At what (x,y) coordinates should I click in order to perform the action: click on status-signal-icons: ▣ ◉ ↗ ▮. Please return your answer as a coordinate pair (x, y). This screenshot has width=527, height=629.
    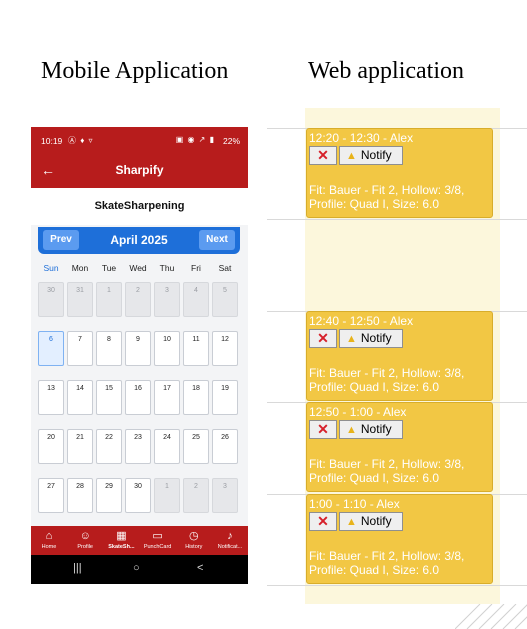
    Looking at the image, I should click on (195, 139).